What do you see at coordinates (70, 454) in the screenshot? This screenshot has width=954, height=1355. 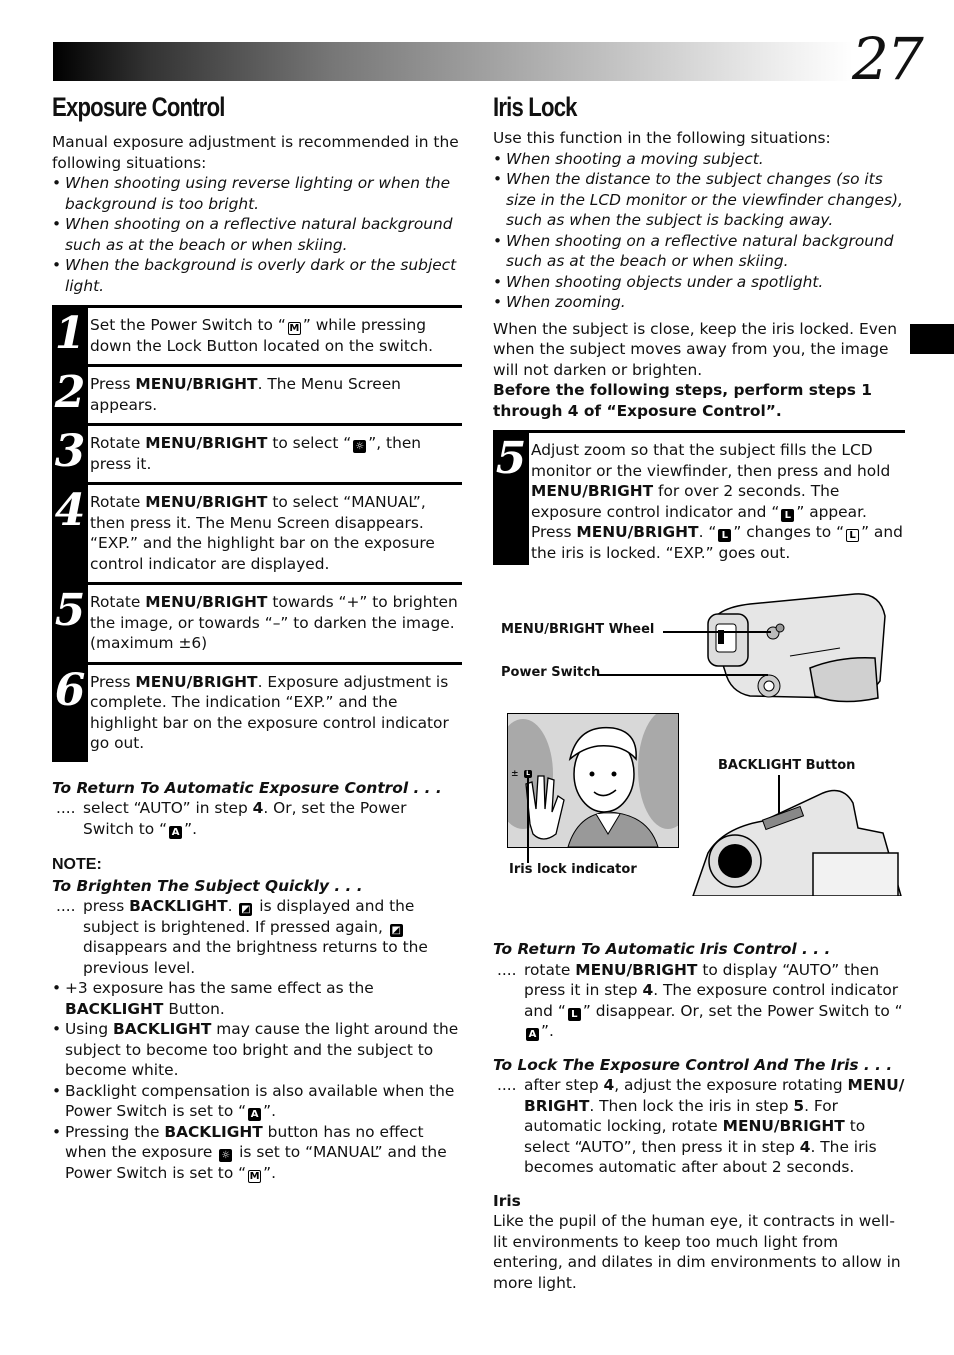 I see `step-number: 3` at bounding box center [70, 454].